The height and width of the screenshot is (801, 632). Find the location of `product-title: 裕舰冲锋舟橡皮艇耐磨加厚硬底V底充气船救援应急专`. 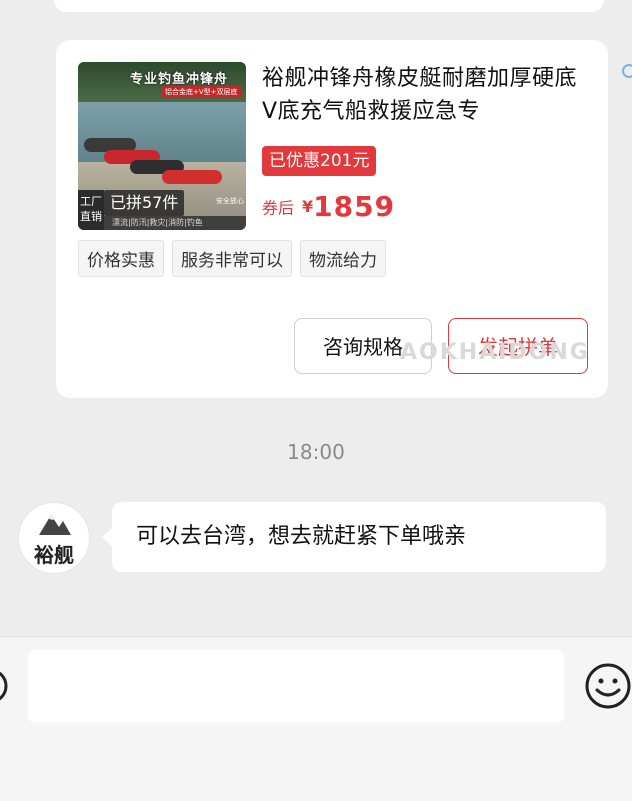

product-title: 裕舰冲锋舟橡皮艇耐磨加厚硬底V底充气船救援应急专 is located at coordinates (427, 95).